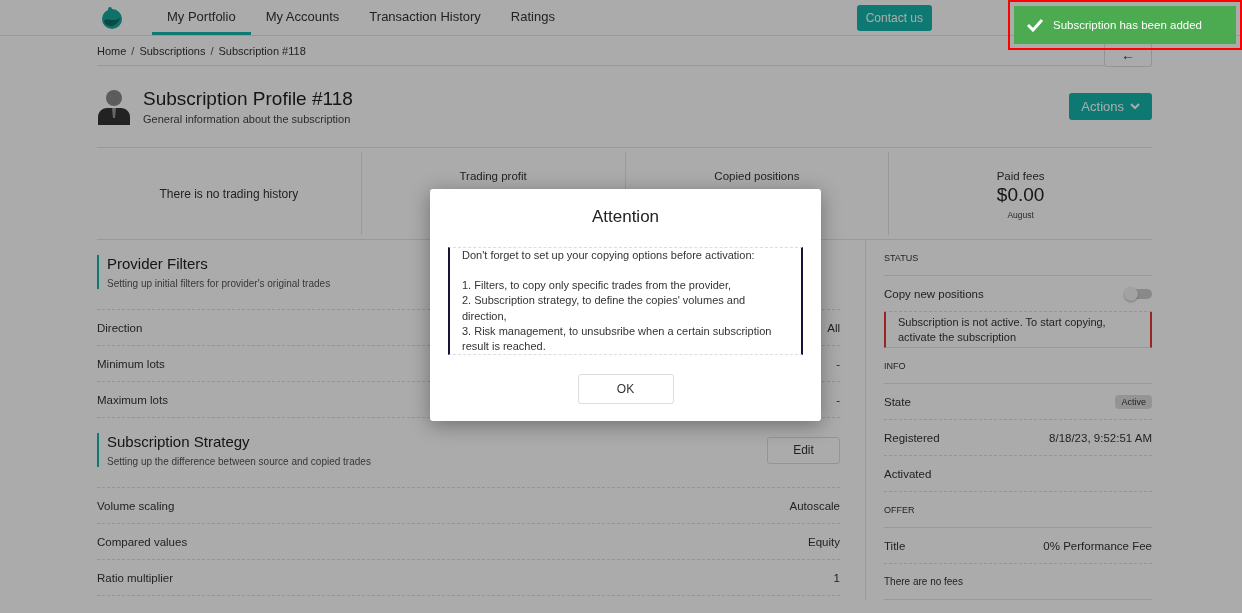  I want to click on section-heading: OFFER, so click(899, 509).